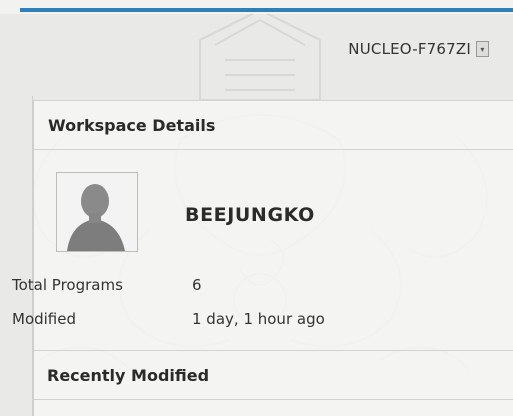 This screenshot has height=416, width=513. I want to click on stat-value: 6, so click(197, 285).